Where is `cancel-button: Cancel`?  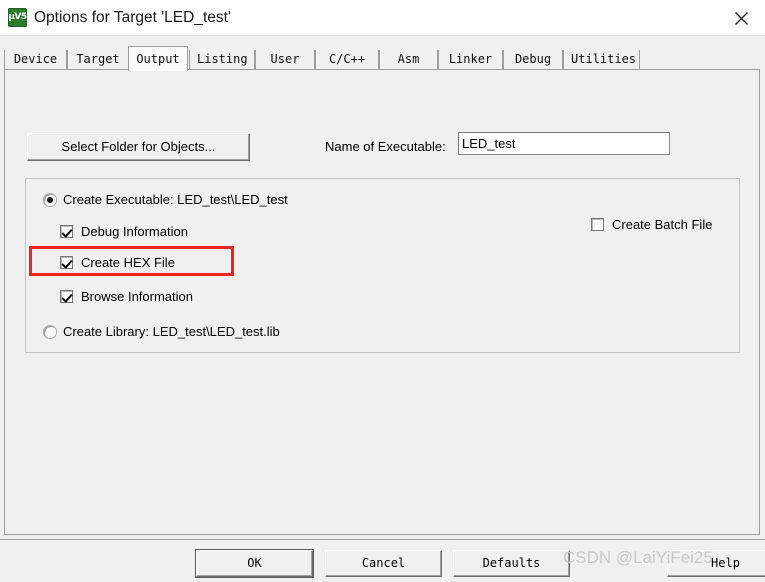
cancel-button: Cancel is located at coordinates (383, 563).